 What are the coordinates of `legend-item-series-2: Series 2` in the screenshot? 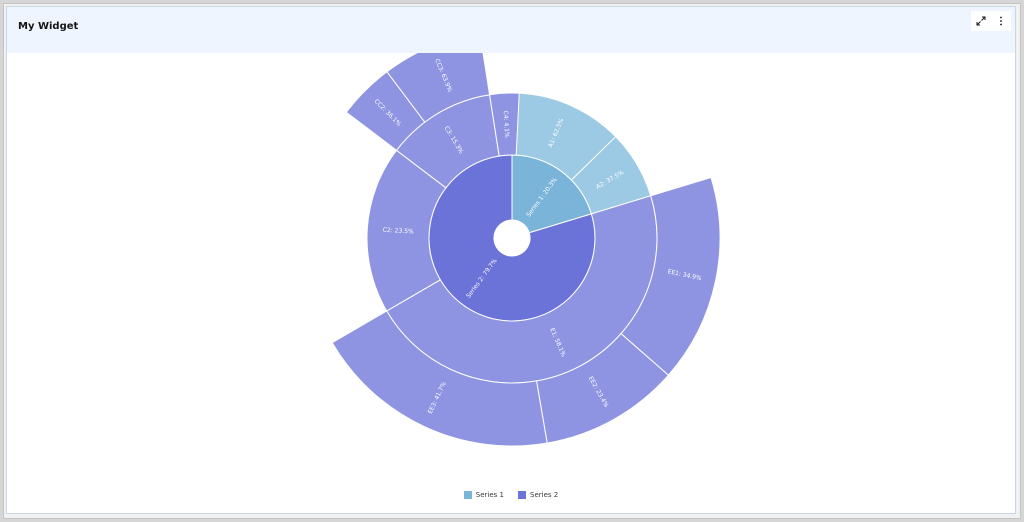 It's located at (538, 495).